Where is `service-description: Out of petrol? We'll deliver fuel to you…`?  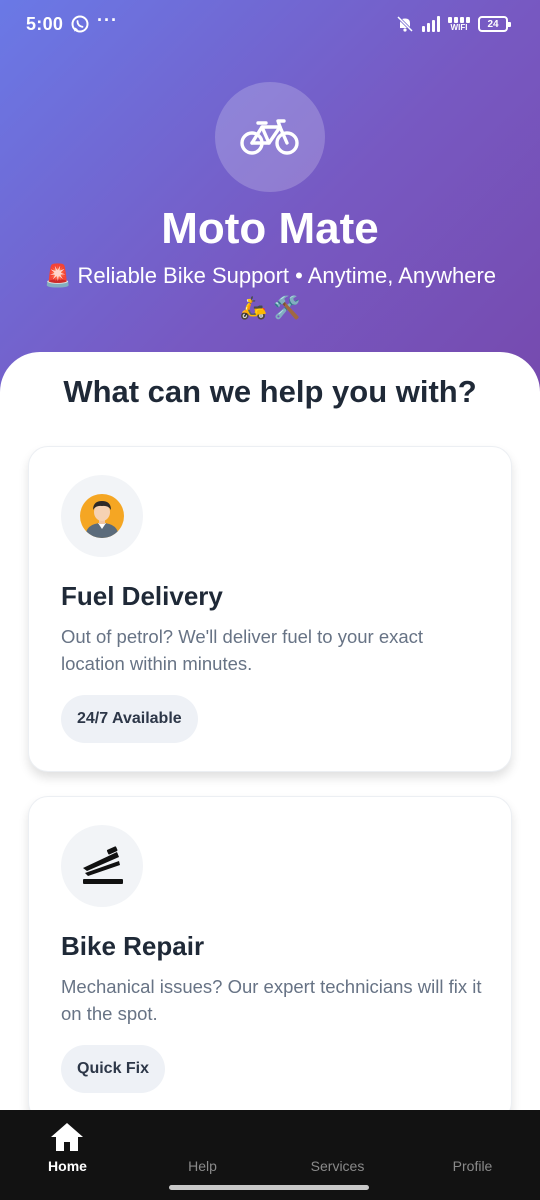 service-description: Out of petrol? We'll deliver fuel to you… is located at coordinates (242, 650).